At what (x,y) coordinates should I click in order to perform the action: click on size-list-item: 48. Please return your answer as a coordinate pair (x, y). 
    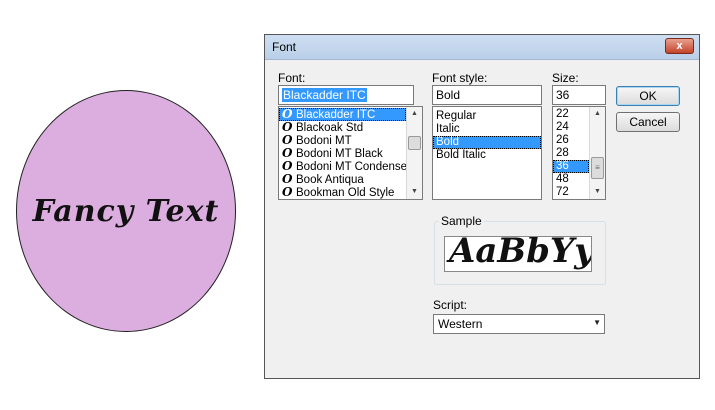
    Looking at the image, I should click on (571, 179).